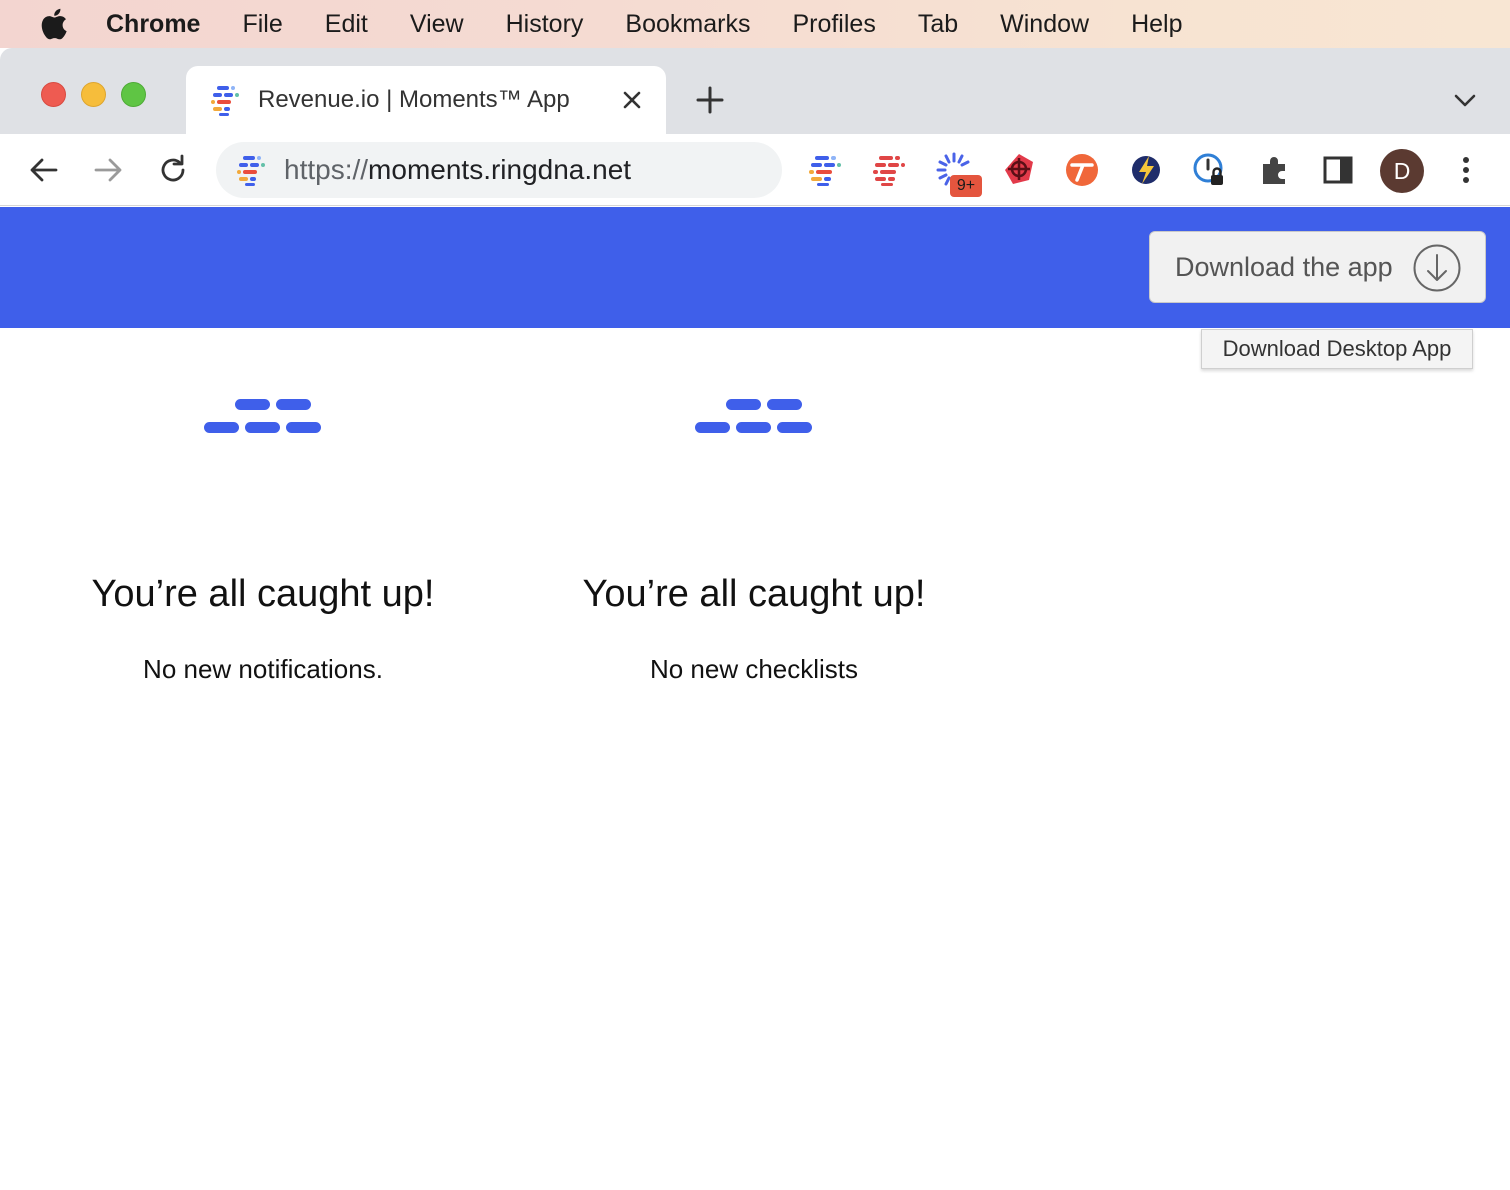 Image resolution: width=1510 pixels, height=1190 pixels. I want to click on address-bar: https://moments.ringdna.net, so click(499, 170).